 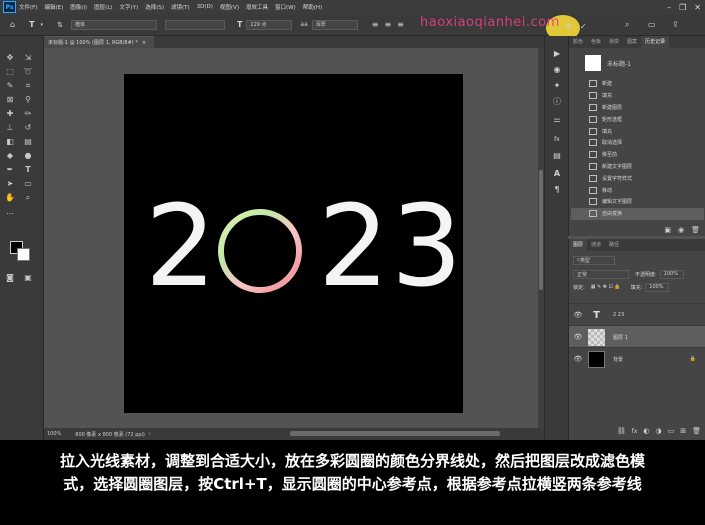 What do you see at coordinates (10, 99) in the screenshot?
I see `frame-tool-icon: ⊠` at bounding box center [10, 99].